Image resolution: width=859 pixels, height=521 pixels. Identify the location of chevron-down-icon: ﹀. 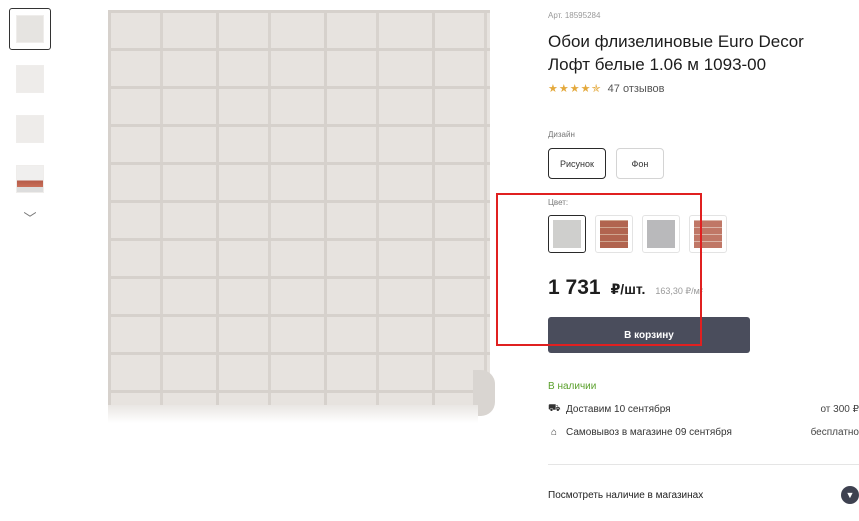
(30, 217).